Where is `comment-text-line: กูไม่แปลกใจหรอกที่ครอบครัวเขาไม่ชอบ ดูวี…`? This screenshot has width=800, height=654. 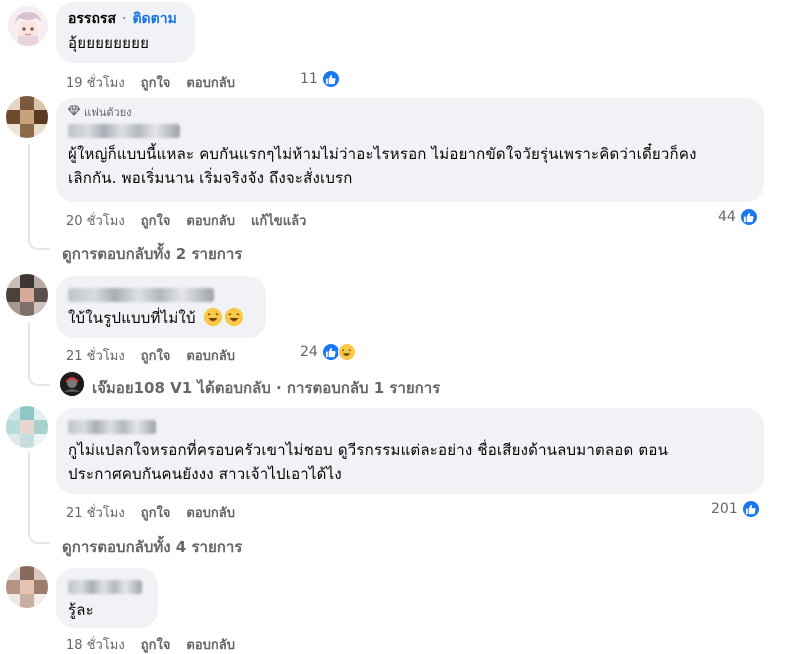
comment-text-line: กูไม่แปลกใจหรอกที่ครอบครัวเขาไม่ชอบ ดูวี… is located at coordinates (368, 450).